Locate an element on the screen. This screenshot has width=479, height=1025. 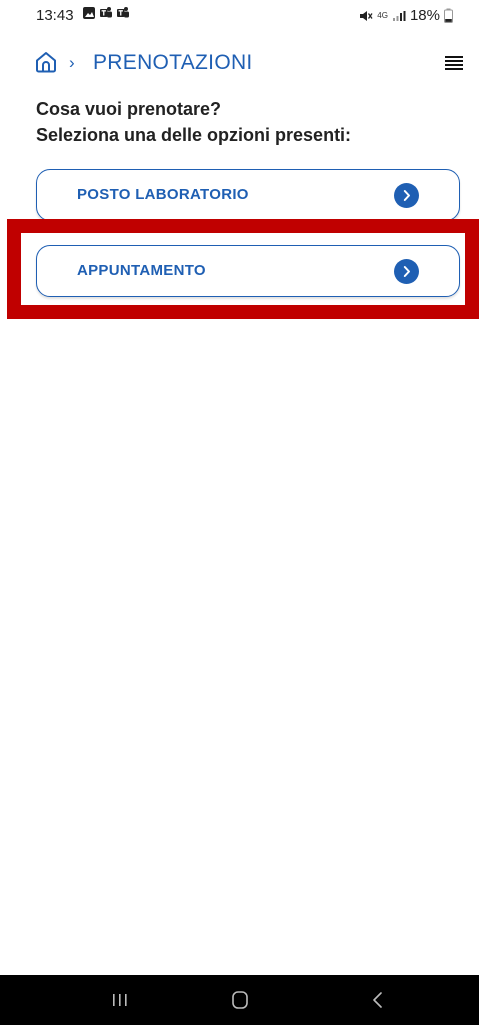
gallery-icon is located at coordinates (89, 13).